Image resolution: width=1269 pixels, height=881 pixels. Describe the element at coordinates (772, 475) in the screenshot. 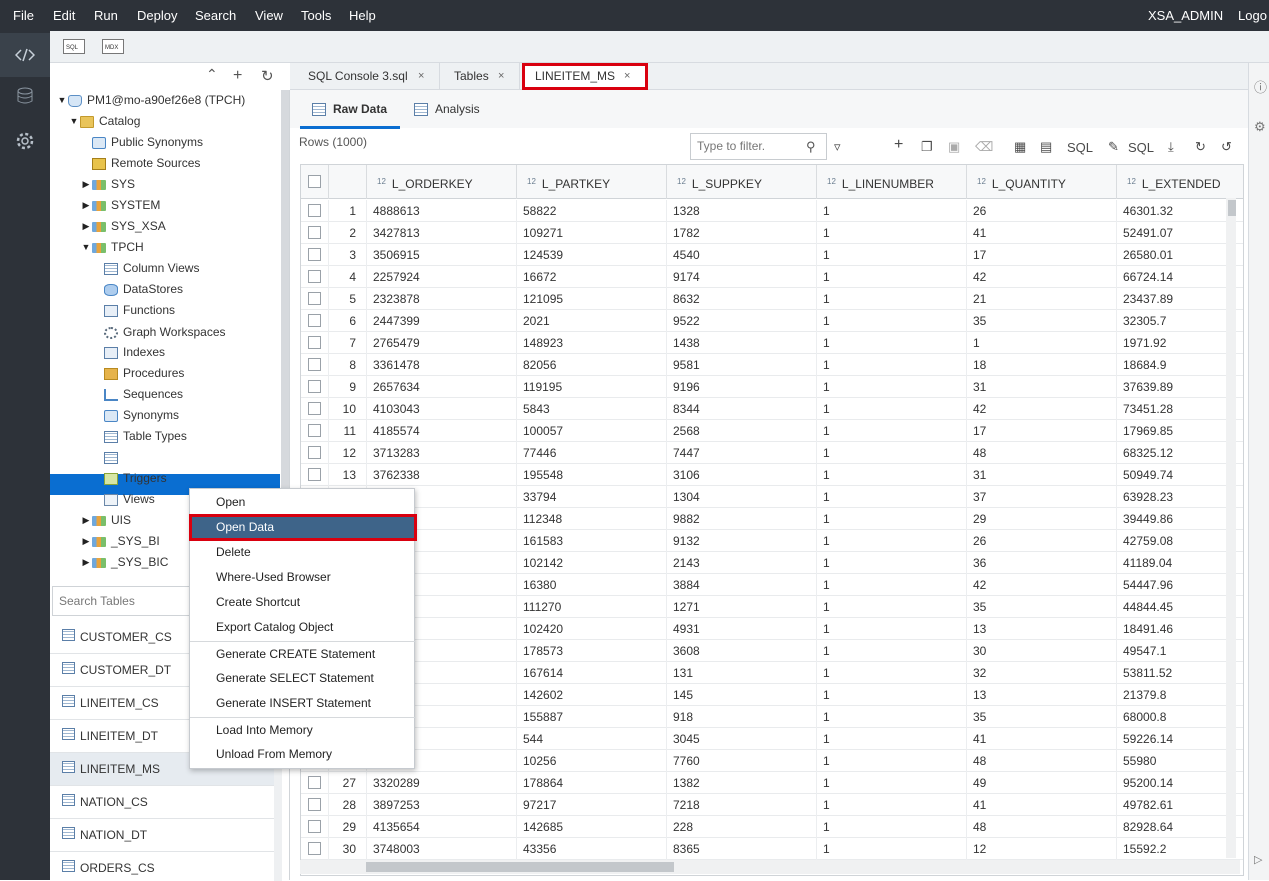

I see `table-row: 13 3762338 195548 3106 1 31 50949.74` at that location.